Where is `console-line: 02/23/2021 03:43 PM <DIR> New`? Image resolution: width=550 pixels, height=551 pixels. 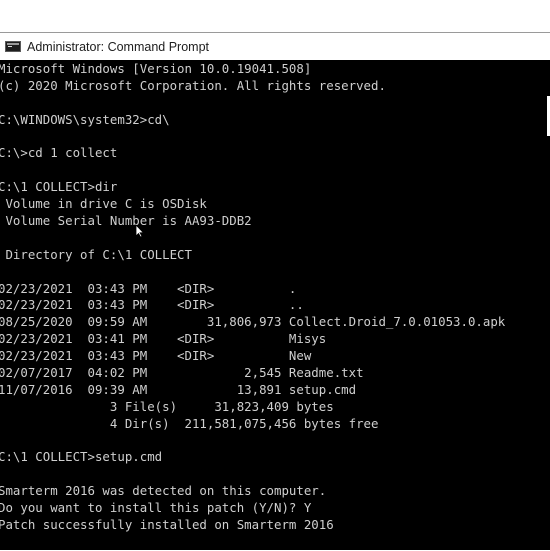
console-line: 02/23/2021 03:43 PM <DIR> New is located at coordinates (275, 356).